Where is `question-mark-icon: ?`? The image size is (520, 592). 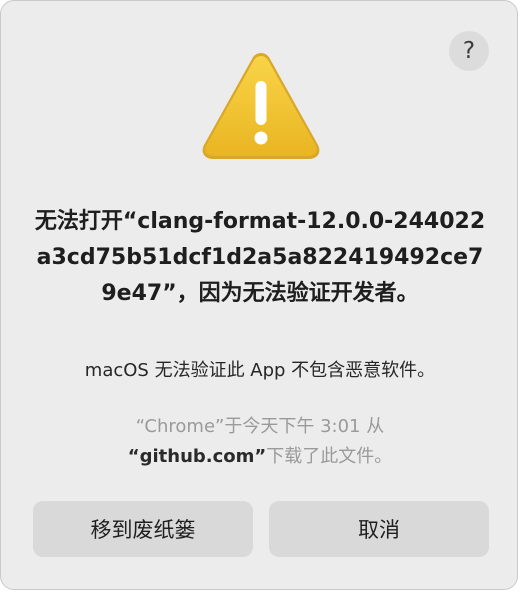 question-mark-icon: ? is located at coordinates (469, 51).